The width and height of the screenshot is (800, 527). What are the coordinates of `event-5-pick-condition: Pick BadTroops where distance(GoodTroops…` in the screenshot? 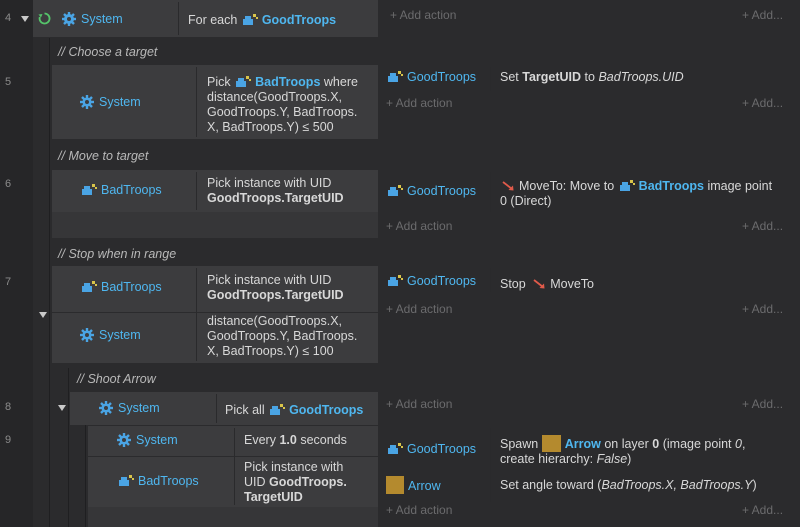 It's located at (282, 105).